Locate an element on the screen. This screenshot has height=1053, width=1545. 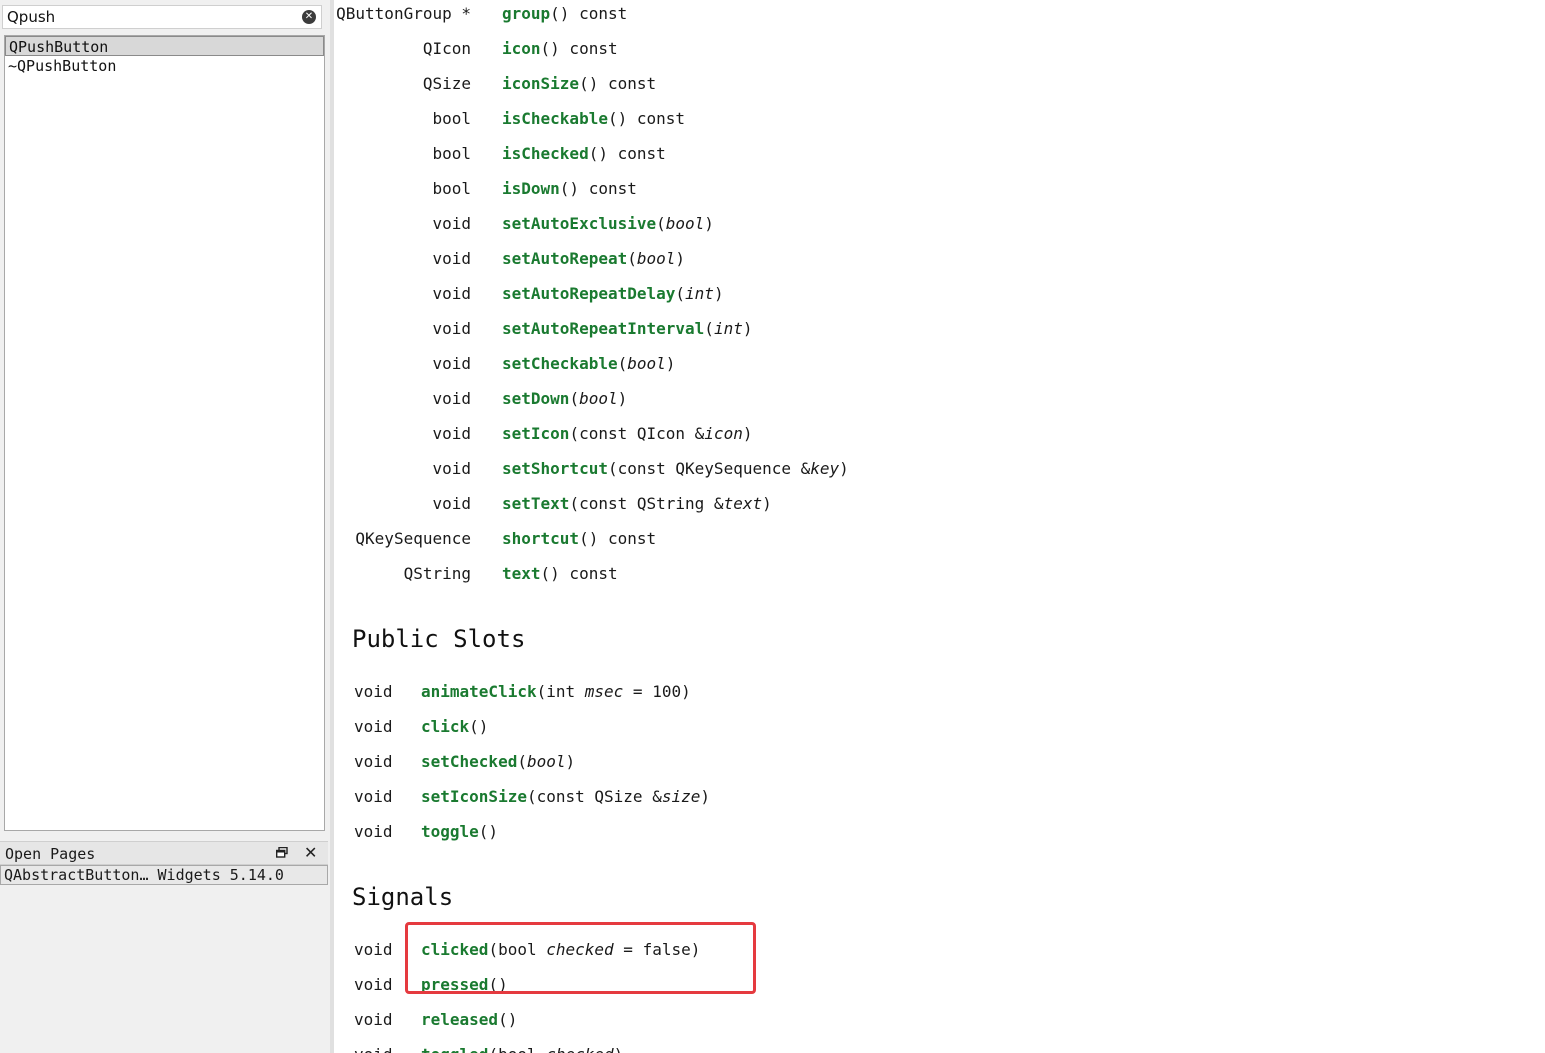
member-row: void animateClick(int msec = 100) is located at coordinates (934, 692).